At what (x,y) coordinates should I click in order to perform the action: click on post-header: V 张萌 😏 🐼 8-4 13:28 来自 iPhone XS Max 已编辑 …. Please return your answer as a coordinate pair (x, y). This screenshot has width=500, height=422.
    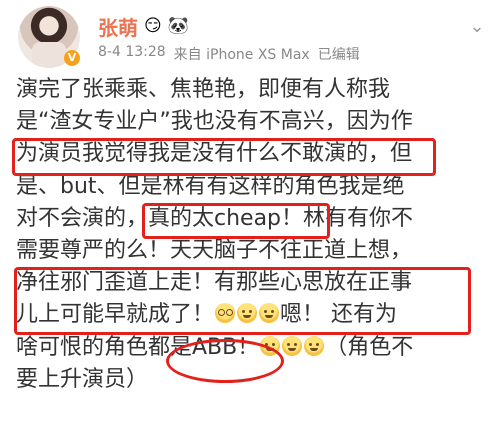
    Looking at the image, I should click on (253, 38).